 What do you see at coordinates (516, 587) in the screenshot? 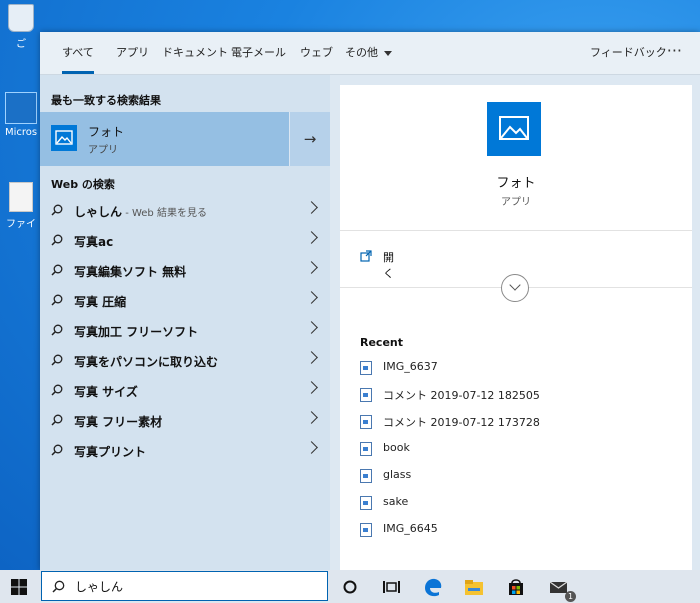
I see `store-icon` at bounding box center [516, 587].